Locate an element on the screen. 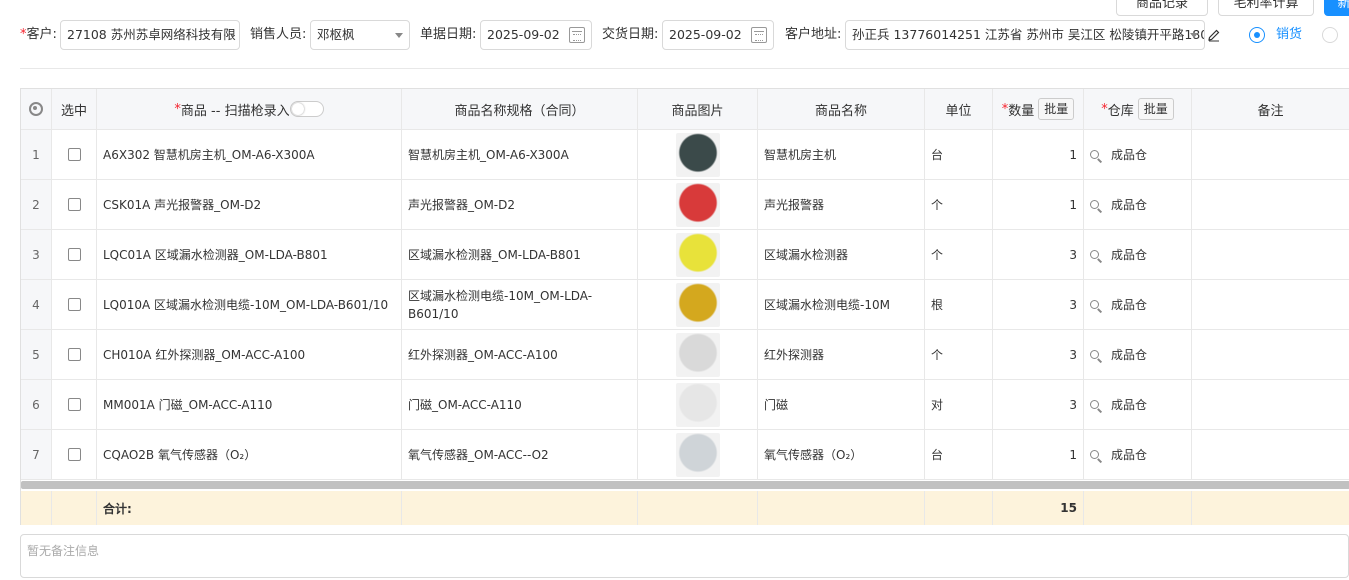 Image resolution: width=1349 pixels, height=580 pixels. spec-cell: 智慧机房主机_OM-A6-X300A is located at coordinates (520, 154).